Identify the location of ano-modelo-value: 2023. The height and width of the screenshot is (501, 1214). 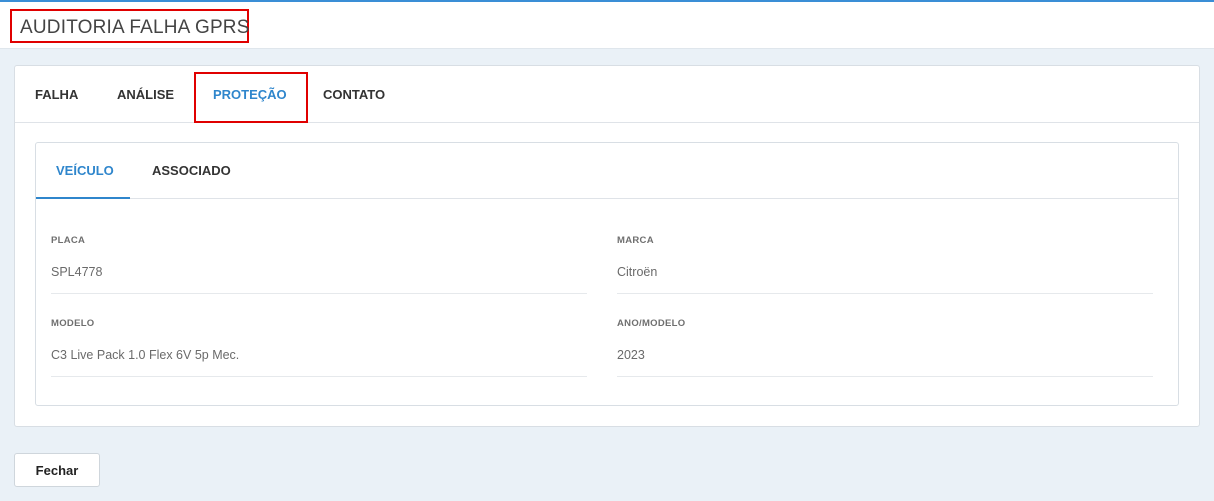
(631, 355).